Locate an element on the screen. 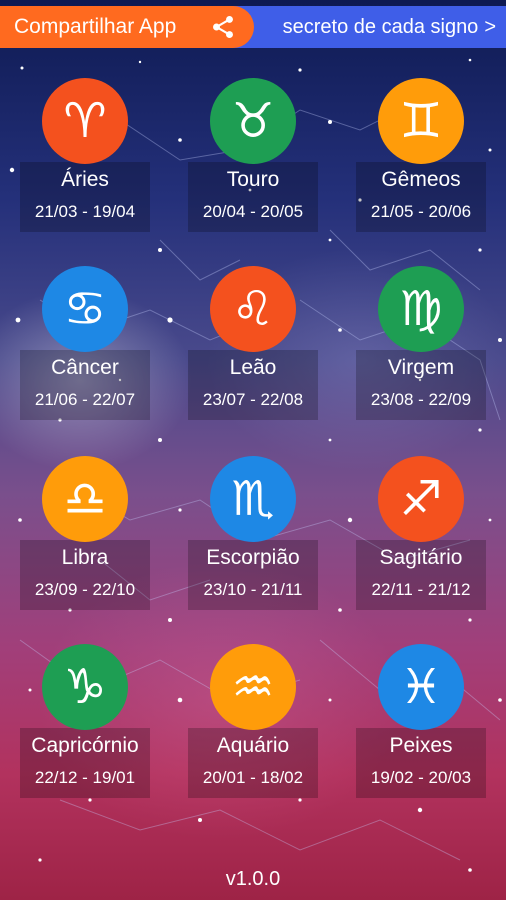 This screenshot has height=900, width=506. zodiac-symbol-icon: ♐ is located at coordinates (421, 499).